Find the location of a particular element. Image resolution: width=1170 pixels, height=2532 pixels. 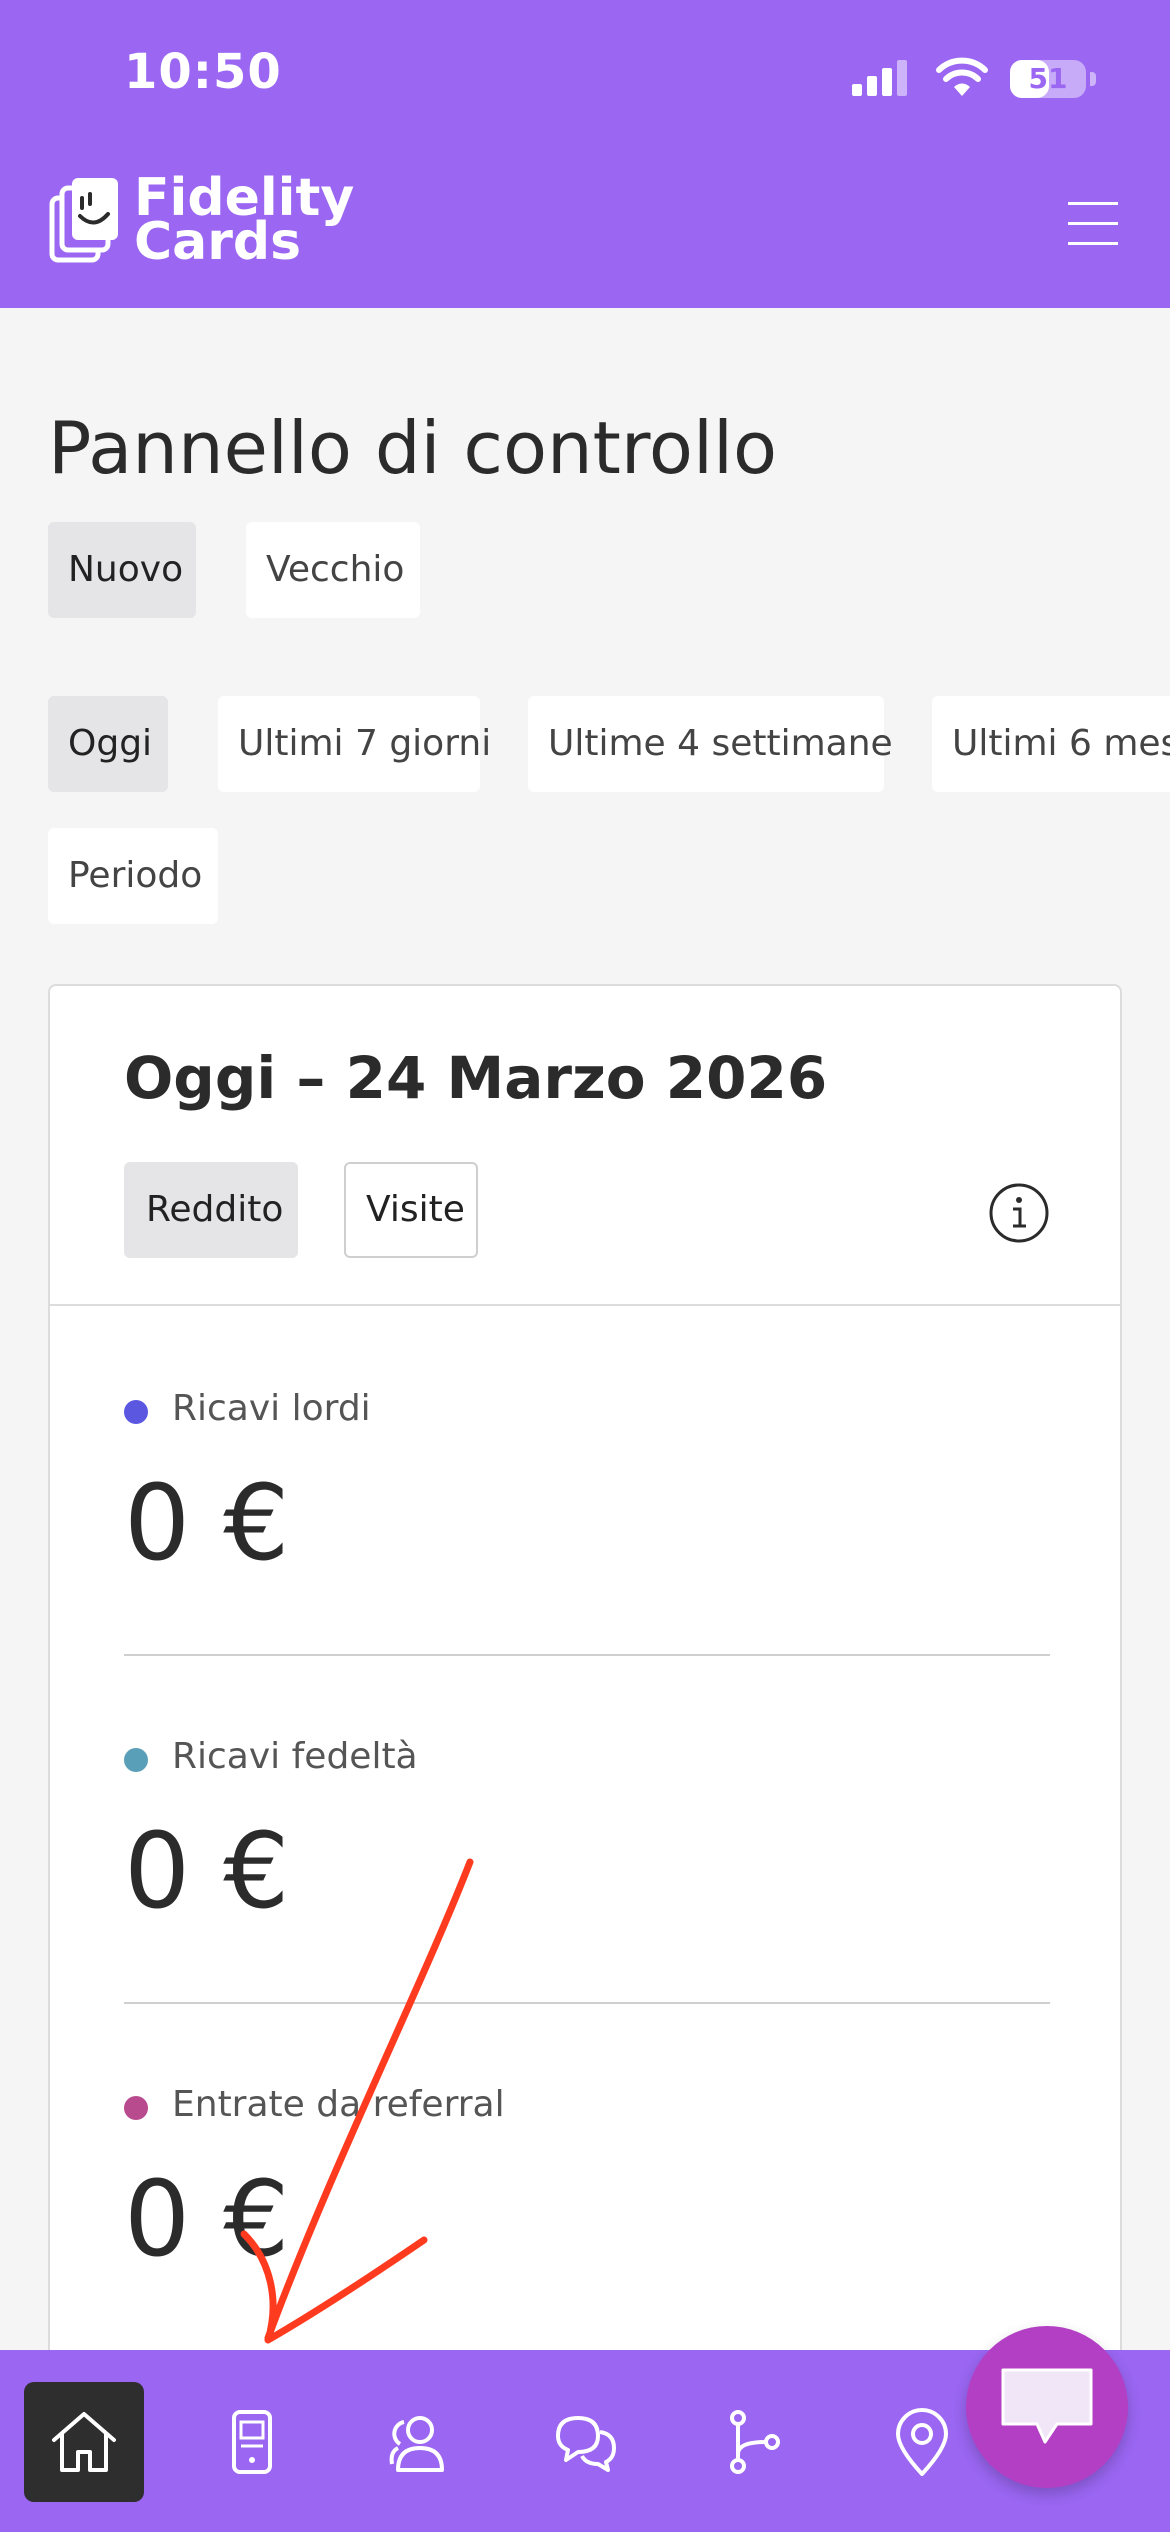

card-divider is located at coordinates (585, 1305).